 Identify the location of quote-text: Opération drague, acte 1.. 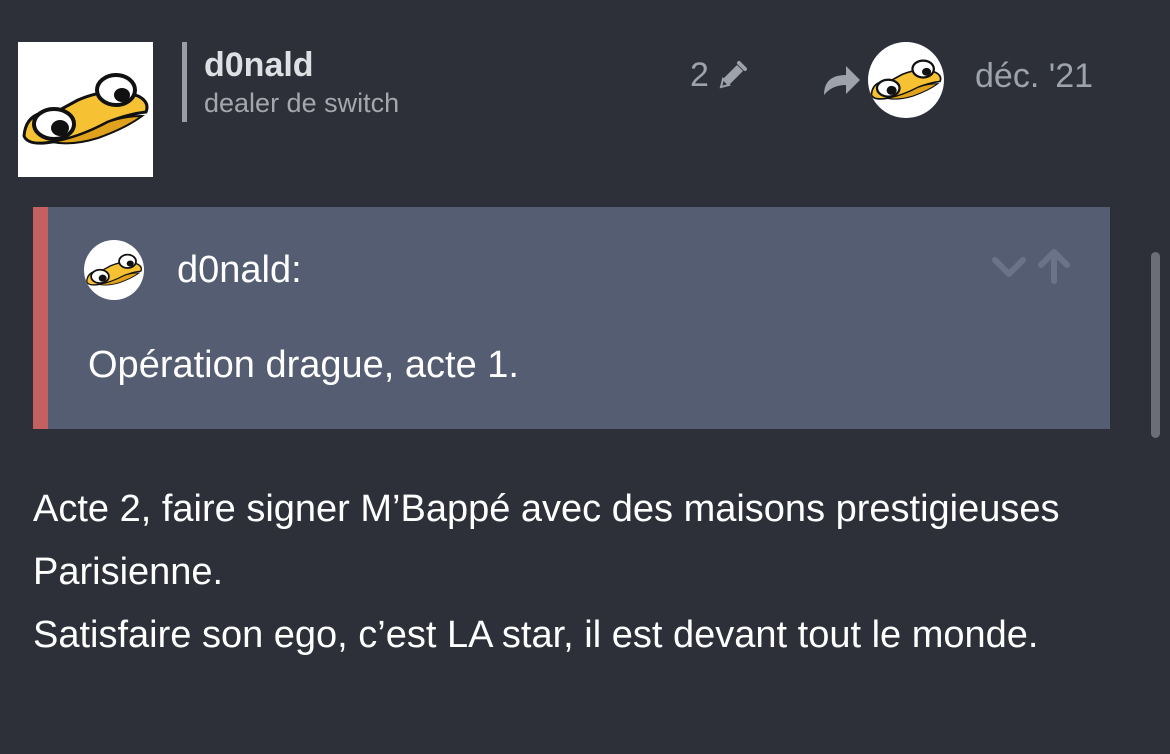
(303, 365).